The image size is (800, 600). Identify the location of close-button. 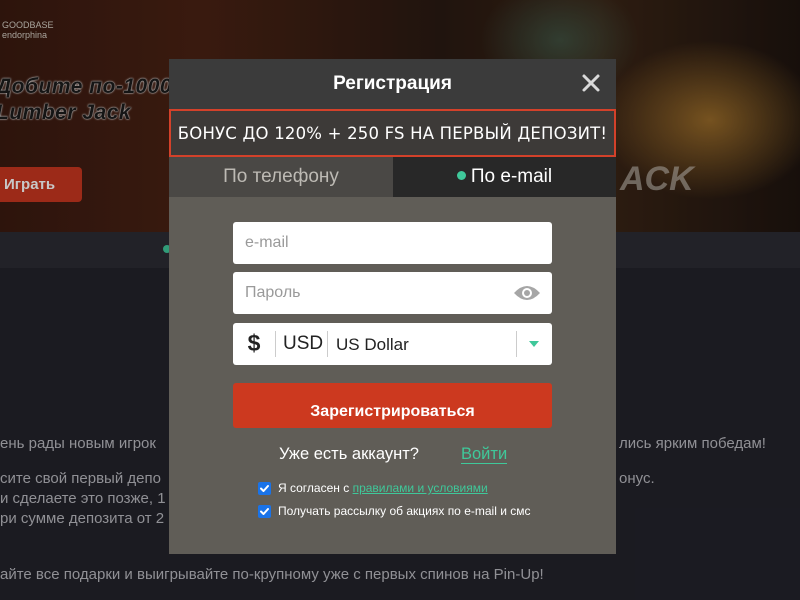
(591, 83).